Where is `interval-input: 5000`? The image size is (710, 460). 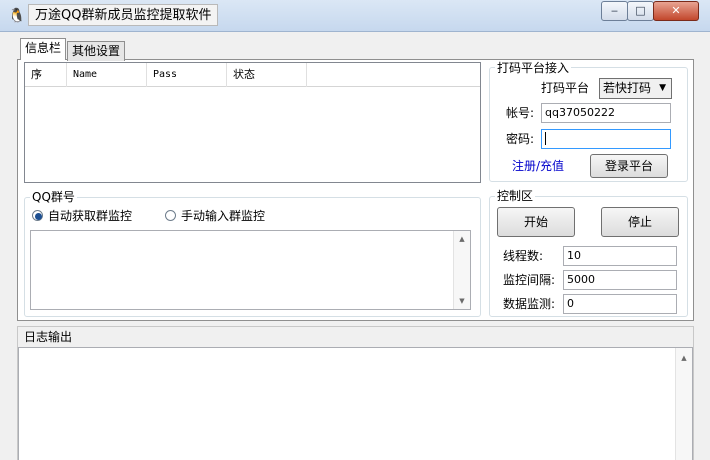
interval-input: 5000 is located at coordinates (620, 280).